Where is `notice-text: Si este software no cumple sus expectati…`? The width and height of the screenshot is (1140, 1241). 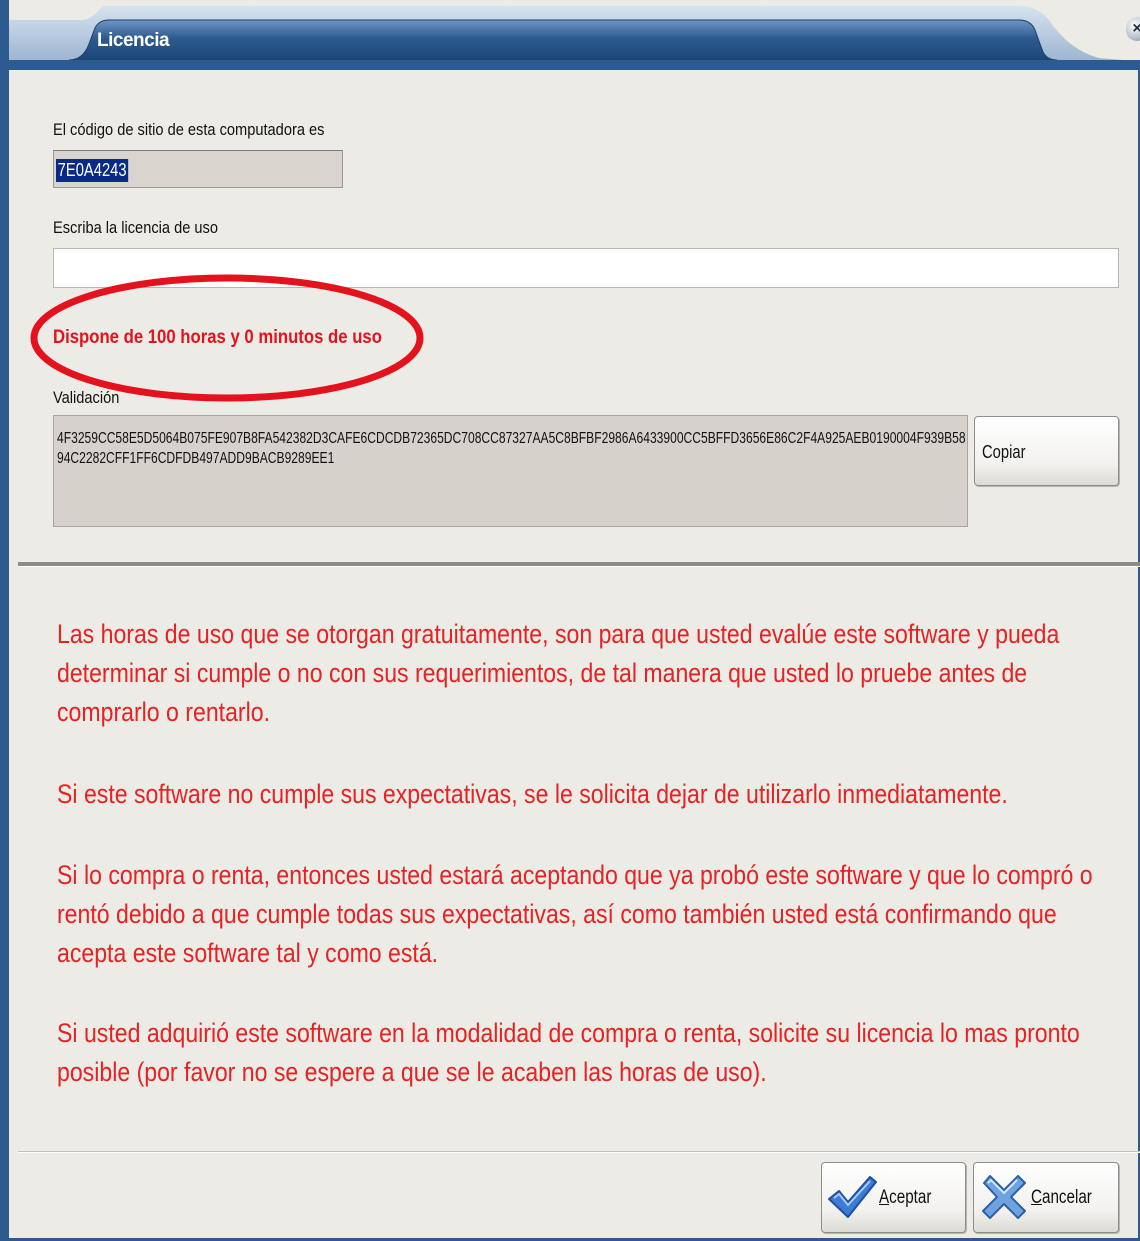
notice-text: Si este software no cumple sus expectati… is located at coordinates (532, 794).